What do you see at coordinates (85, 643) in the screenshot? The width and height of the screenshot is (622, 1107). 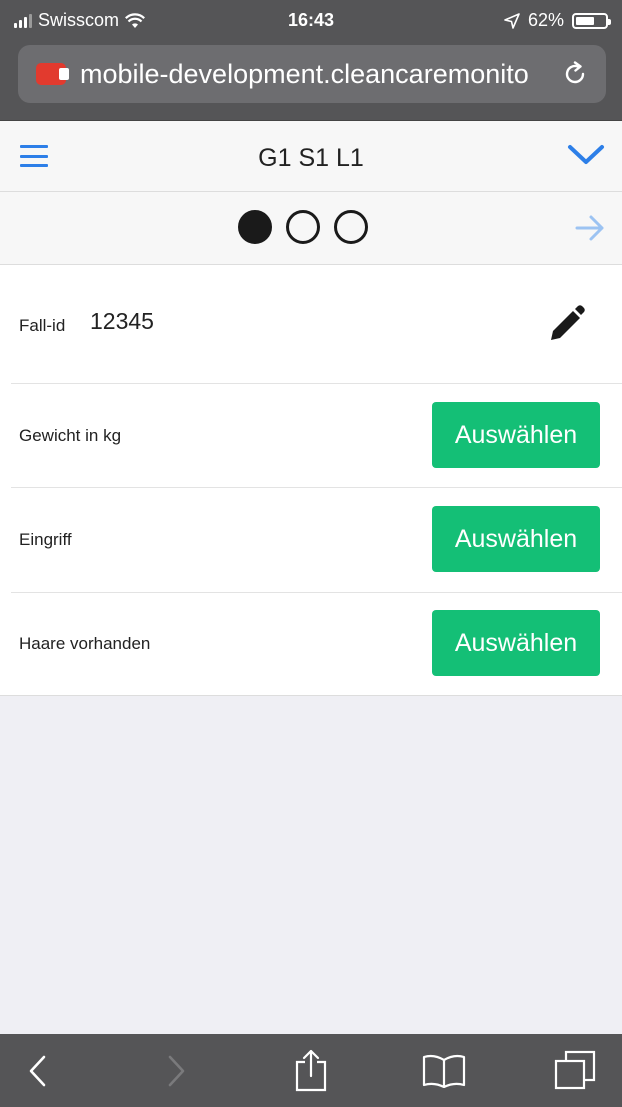 I see `hair-label: Haare vorhanden` at bounding box center [85, 643].